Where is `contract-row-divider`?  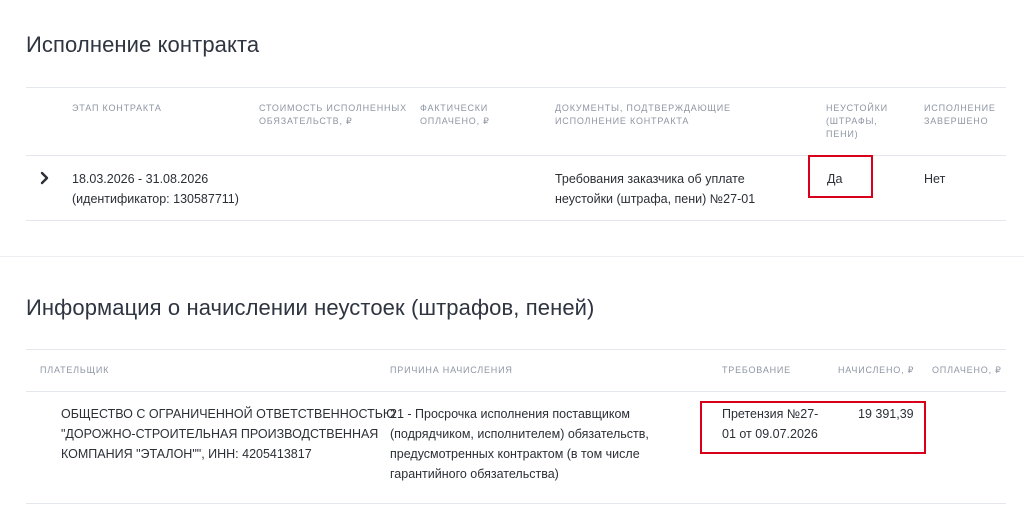 contract-row-divider is located at coordinates (516, 220).